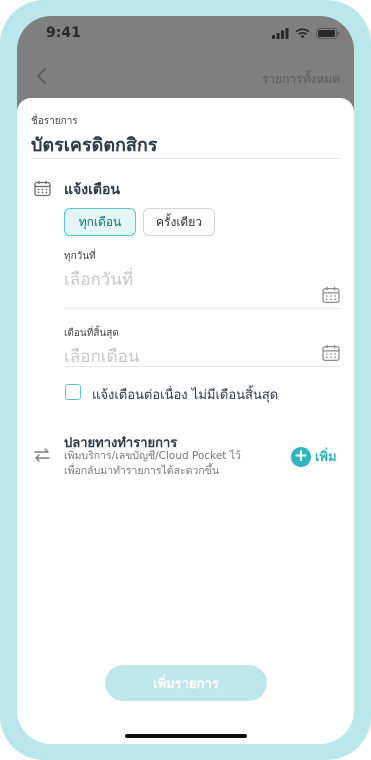 Image resolution: width=371 pixels, height=760 pixels. What do you see at coordinates (91, 333) in the screenshot?
I see `end-month-label: เดือนที่สิ้นสุด` at bounding box center [91, 333].